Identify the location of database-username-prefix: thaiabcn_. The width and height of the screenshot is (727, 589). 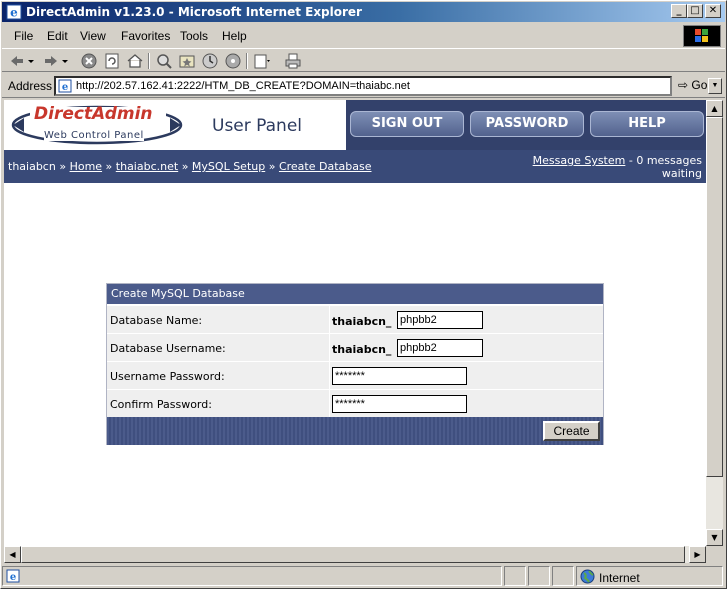
(362, 349).